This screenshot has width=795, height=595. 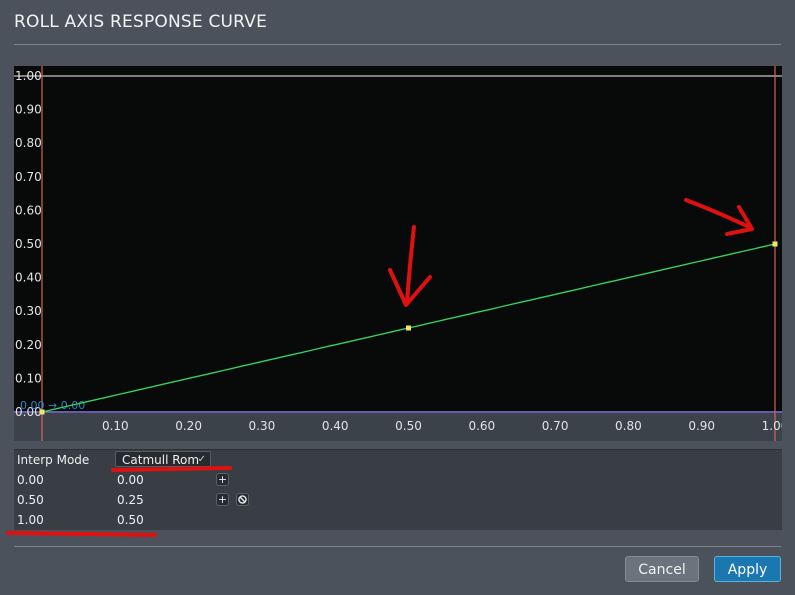 What do you see at coordinates (30, 520) in the screenshot?
I see `keyframe-2-input: 1.00` at bounding box center [30, 520].